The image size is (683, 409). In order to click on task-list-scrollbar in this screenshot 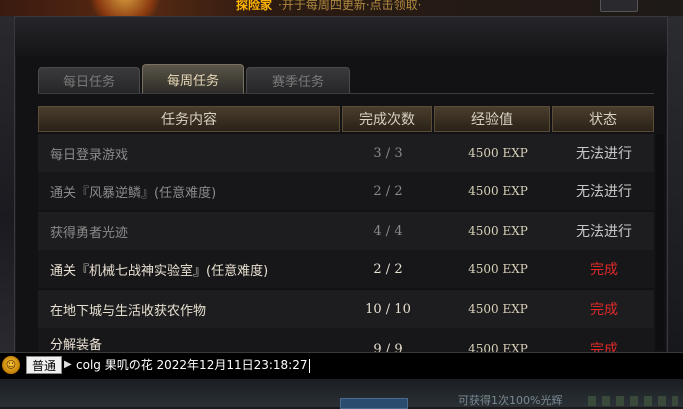, I will do `click(660, 242)`.